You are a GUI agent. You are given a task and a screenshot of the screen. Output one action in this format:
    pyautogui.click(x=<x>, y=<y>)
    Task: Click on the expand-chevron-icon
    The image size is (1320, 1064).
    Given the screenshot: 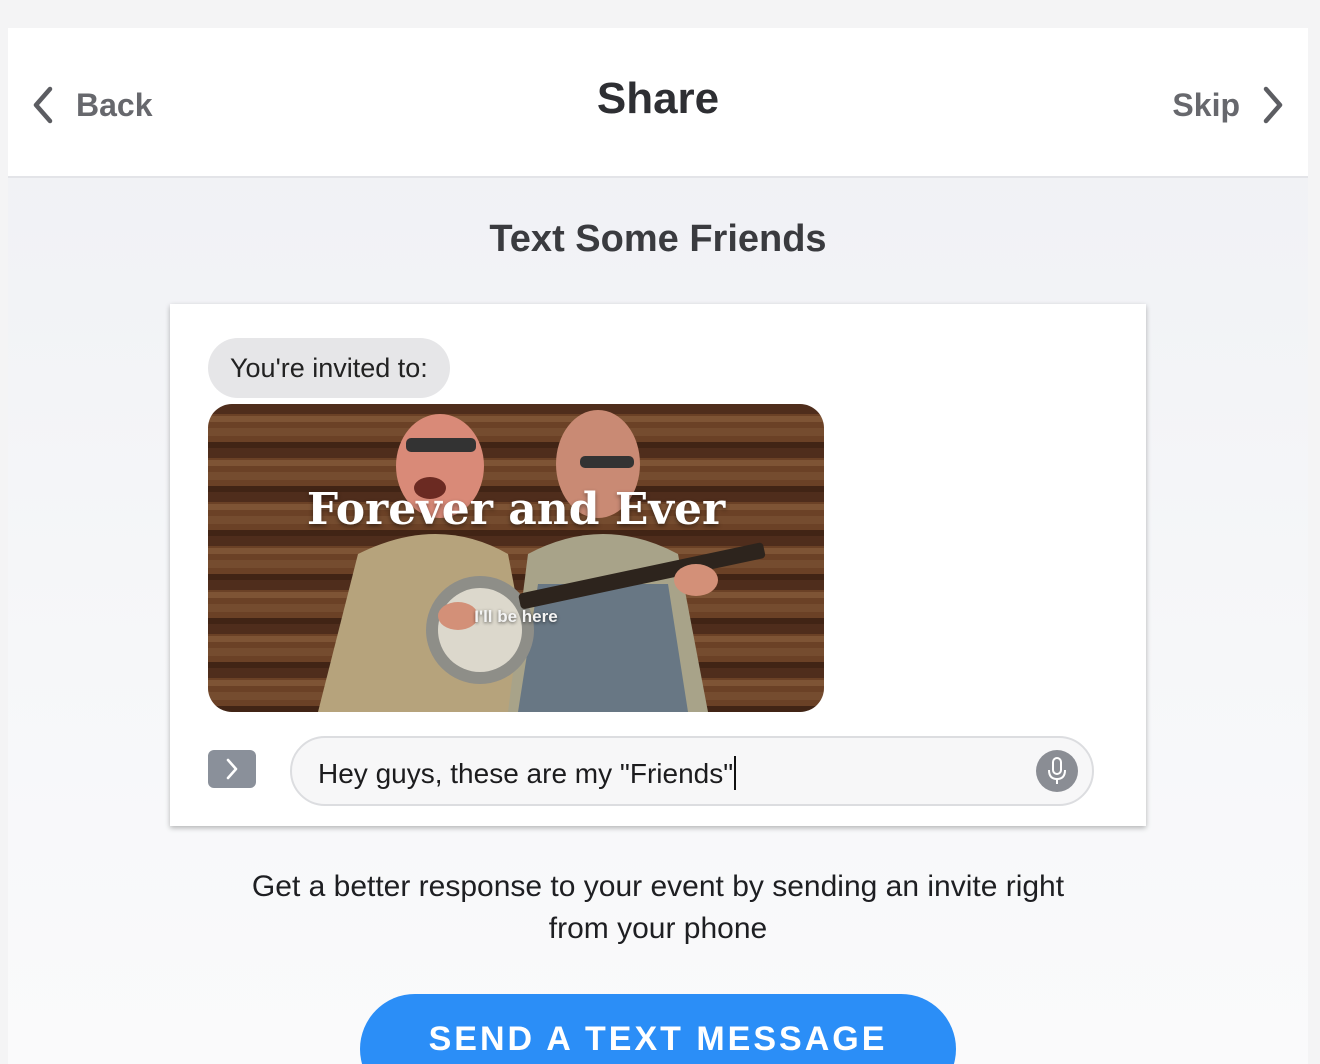 What is the action you would take?
    pyautogui.click(x=232, y=769)
    